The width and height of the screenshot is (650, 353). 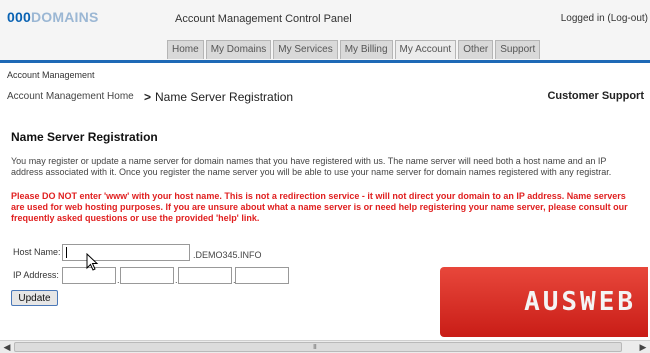 What do you see at coordinates (595, 96) in the screenshot?
I see `customer-support-link: Customer Support` at bounding box center [595, 96].